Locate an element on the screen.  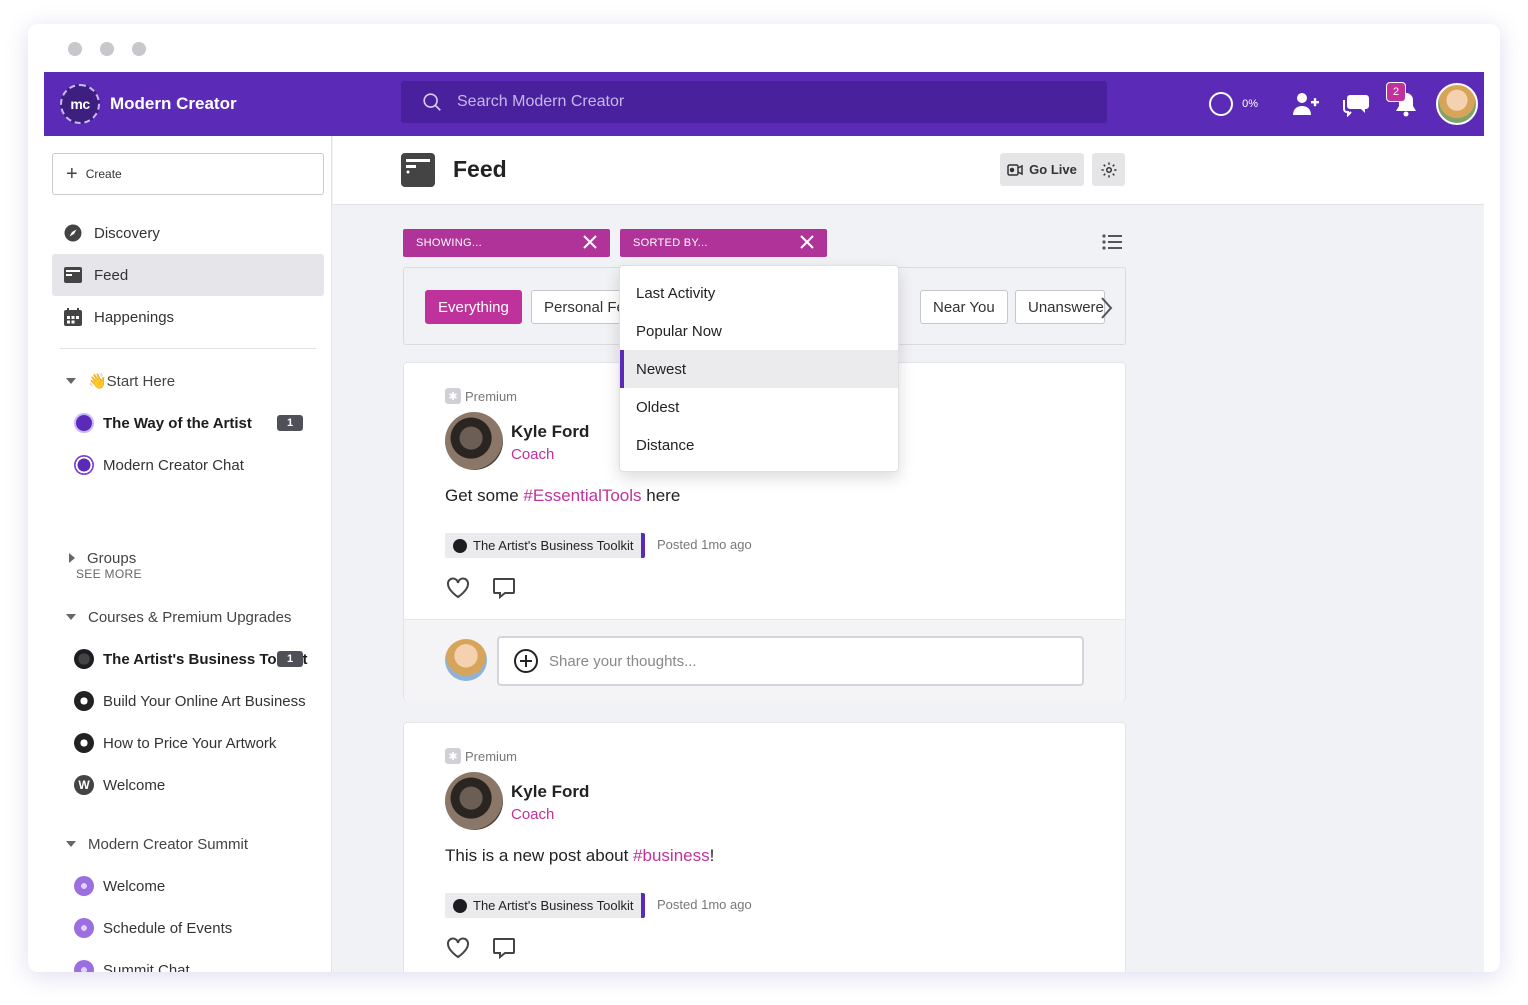
filter-pill-everything: Everything is located at coordinates (473, 307).